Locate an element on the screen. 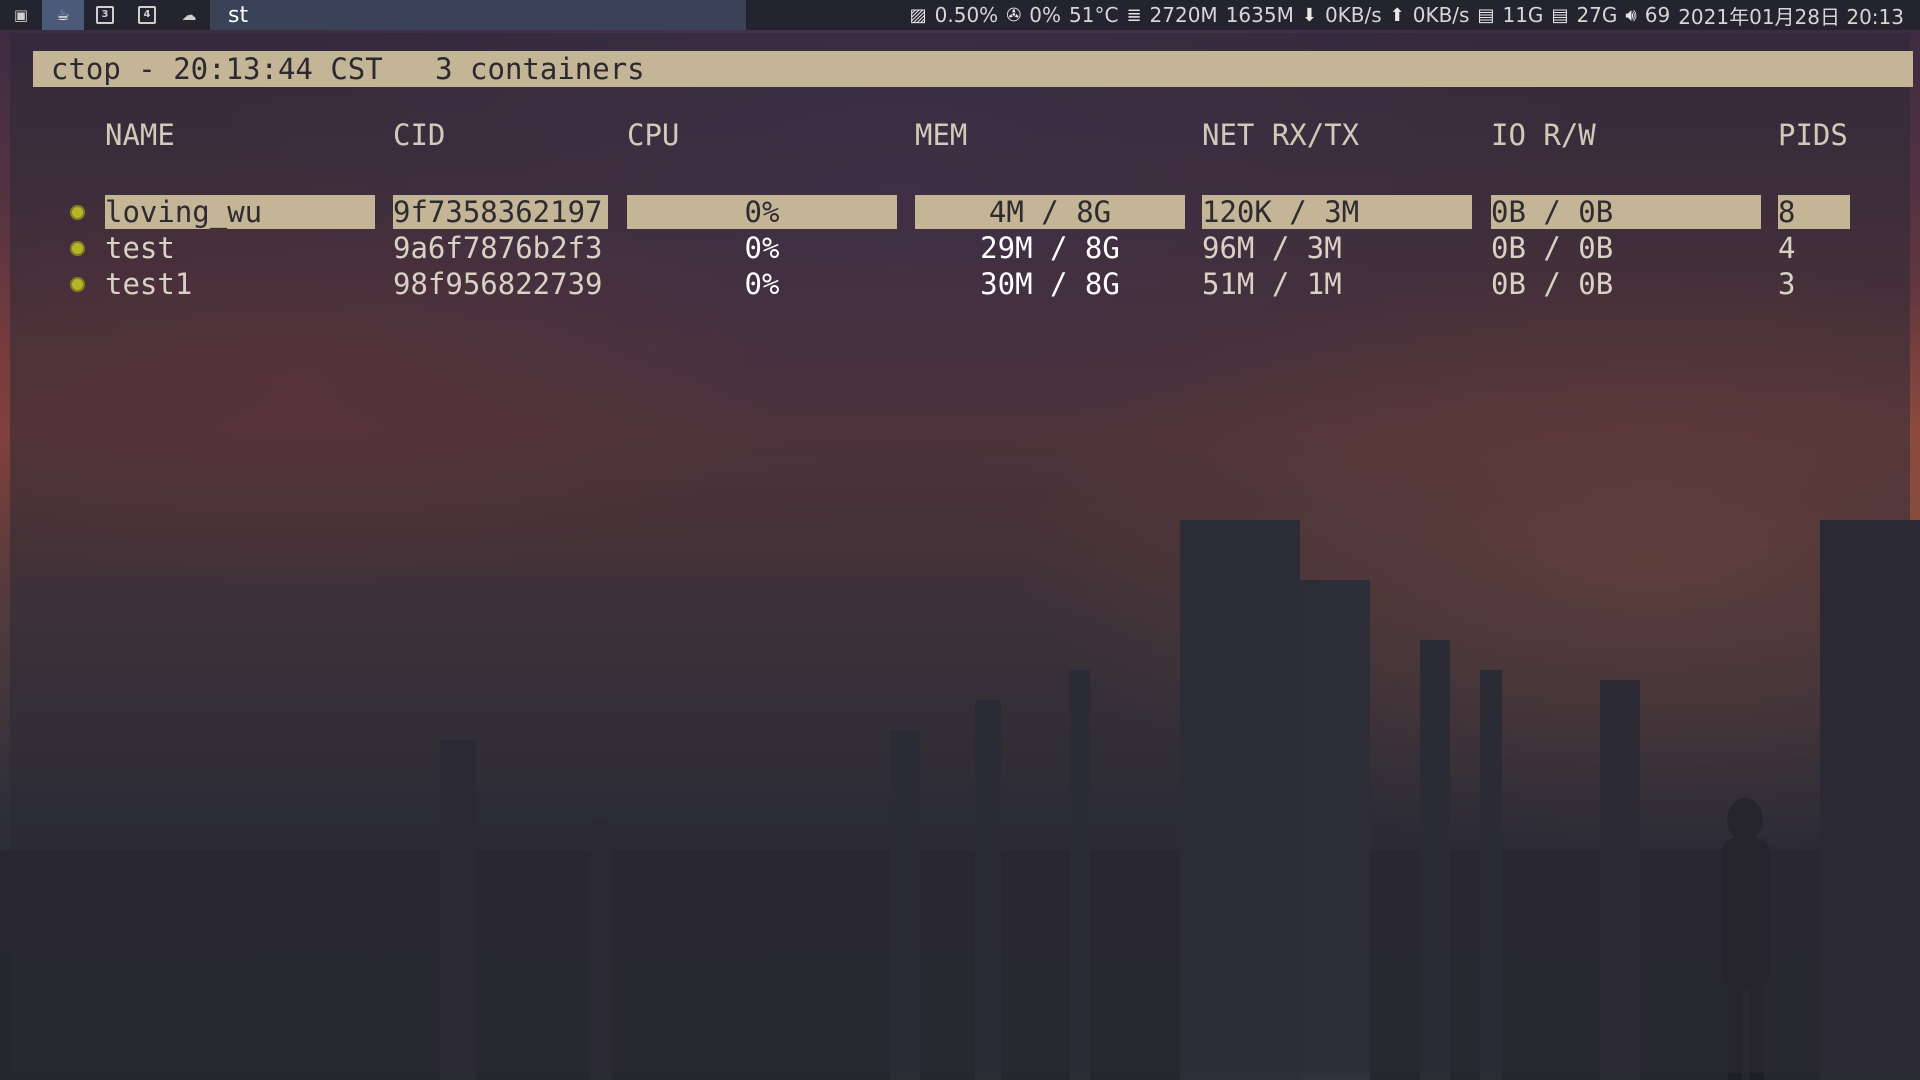  coffee-icon: ☕ is located at coordinates (63, 15).